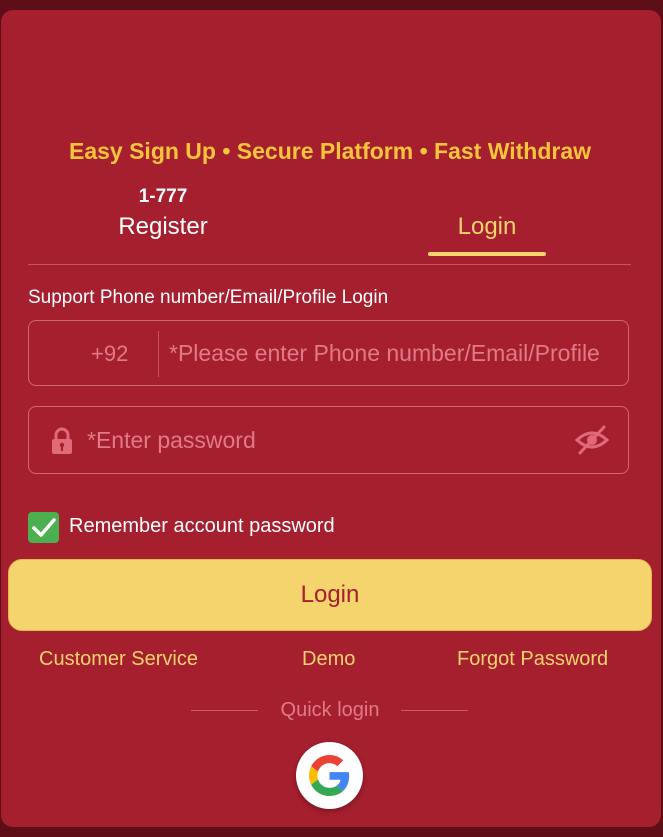 Image resolution: width=663 pixels, height=837 pixels. Describe the element at coordinates (329, 218) in the screenshot. I see `auth-tabs: 1-777 Register Login` at that location.